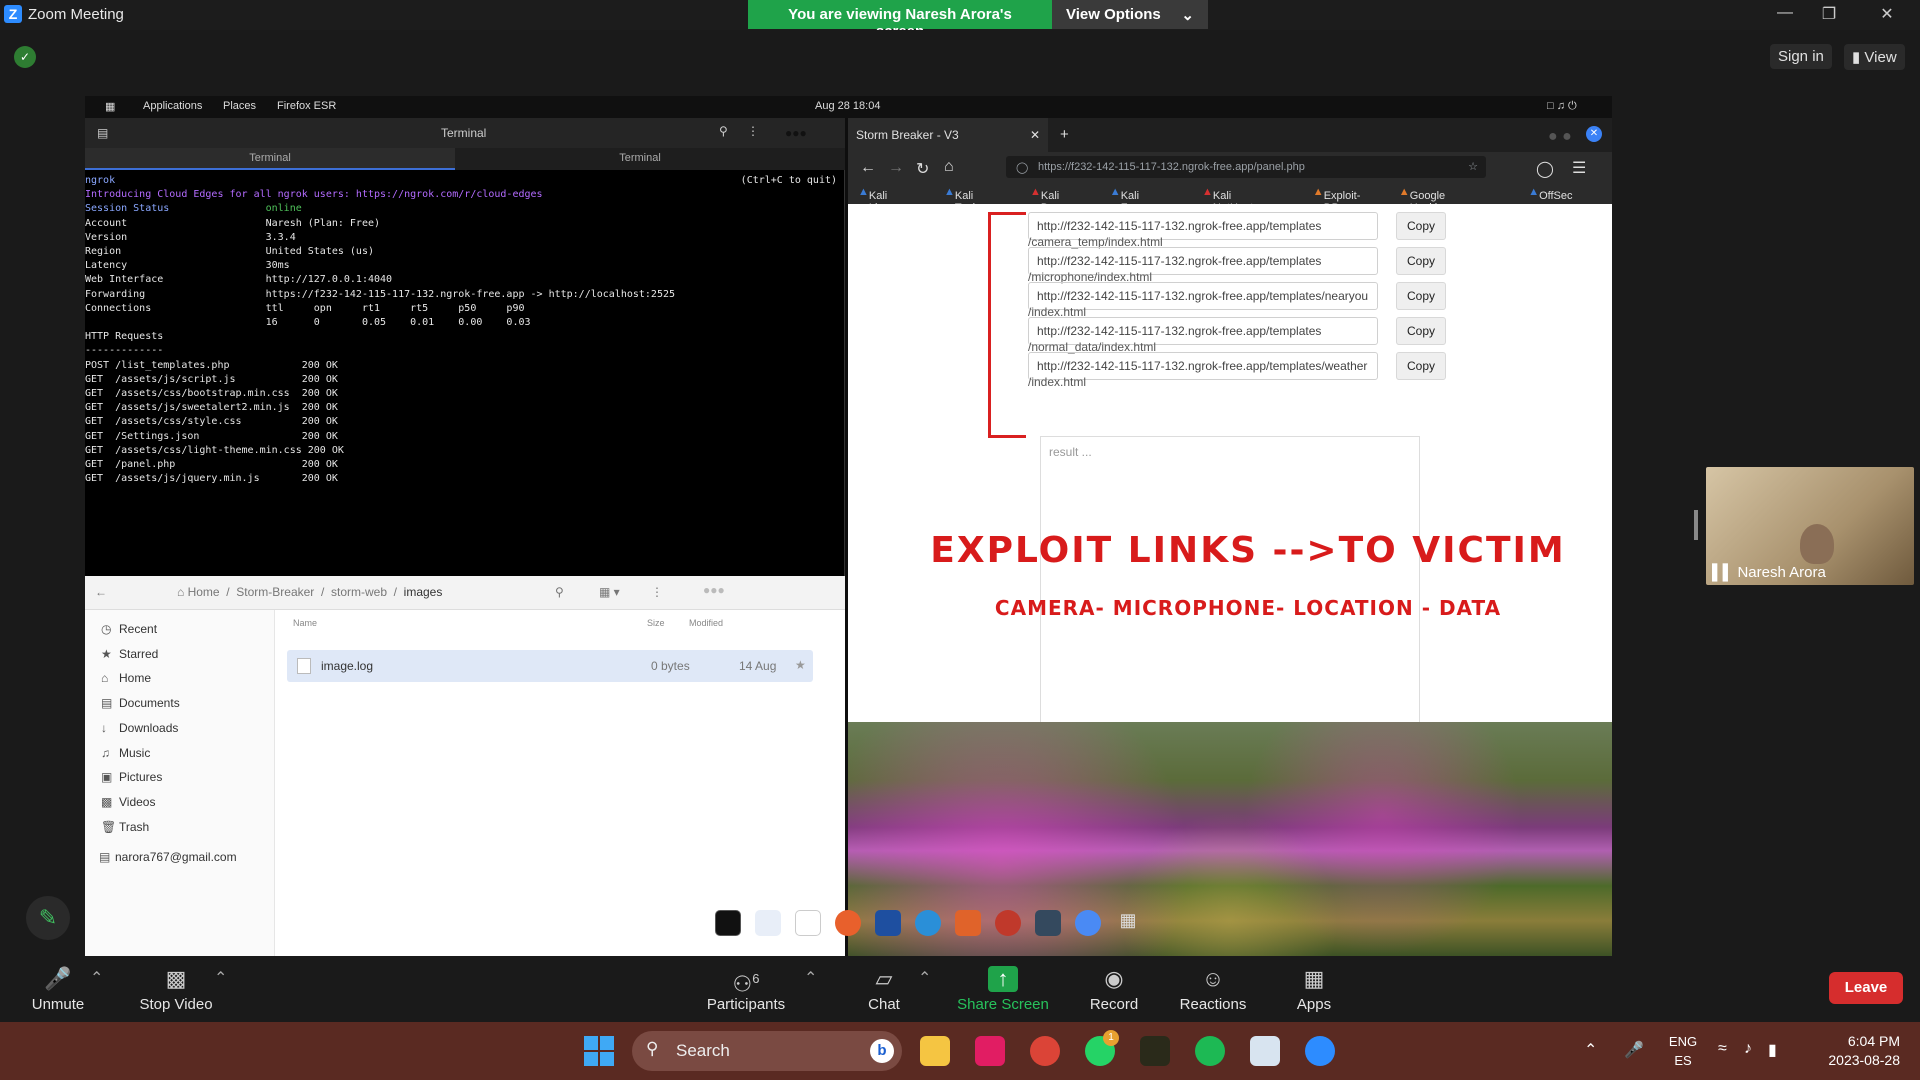 The height and width of the screenshot is (1080, 1920). Describe the element at coordinates (609, 592) in the screenshot. I see `view-toggle-icon: ▦ ▾` at that location.